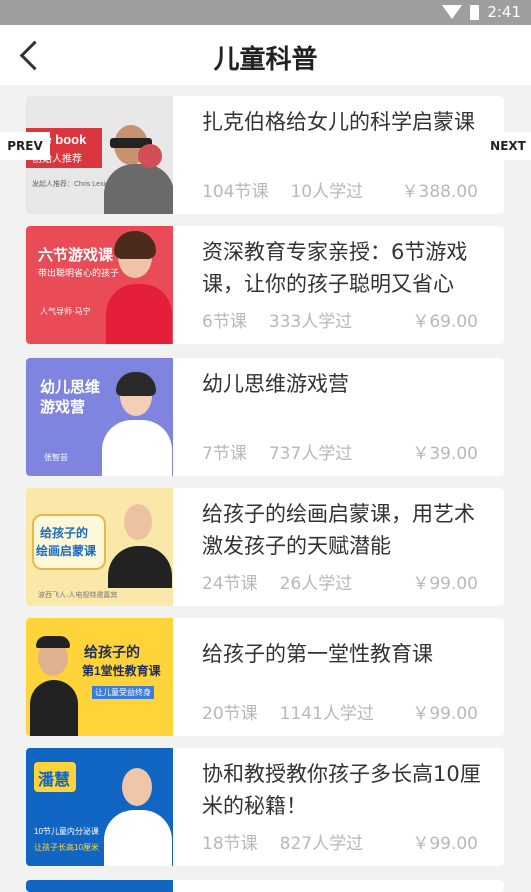 The height and width of the screenshot is (892, 531). Describe the element at coordinates (452, 12) in the screenshot. I see `wifi-icon` at that location.